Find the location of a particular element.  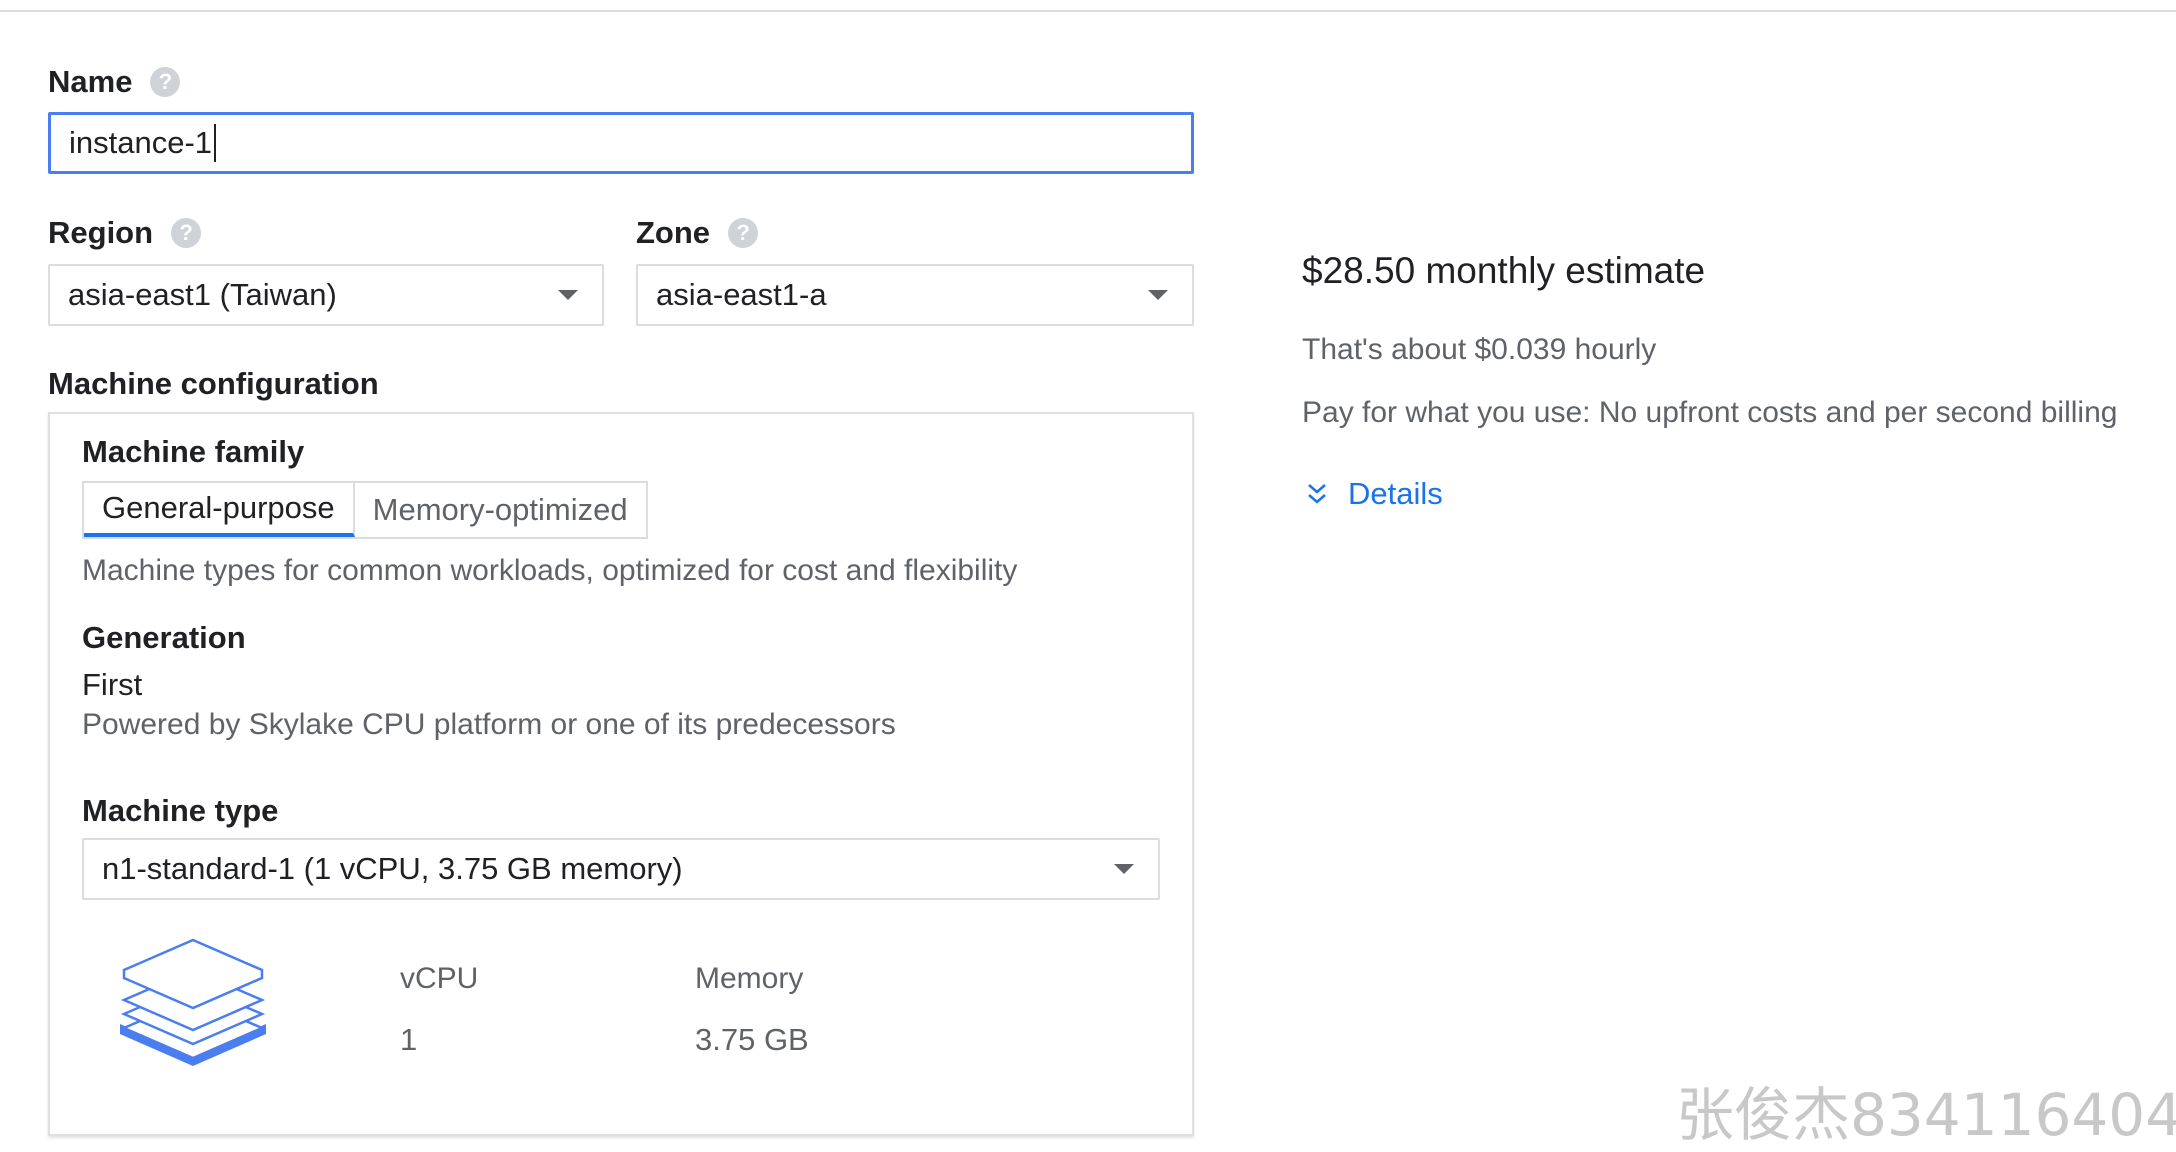

zone-label: Zone ? is located at coordinates (697, 233).